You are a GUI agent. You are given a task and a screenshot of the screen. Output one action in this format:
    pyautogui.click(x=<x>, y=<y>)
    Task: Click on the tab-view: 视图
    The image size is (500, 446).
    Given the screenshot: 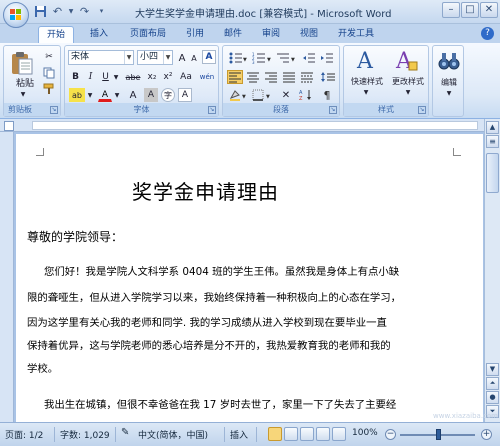 What is the action you would take?
    pyautogui.click(x=309, y=34)
    